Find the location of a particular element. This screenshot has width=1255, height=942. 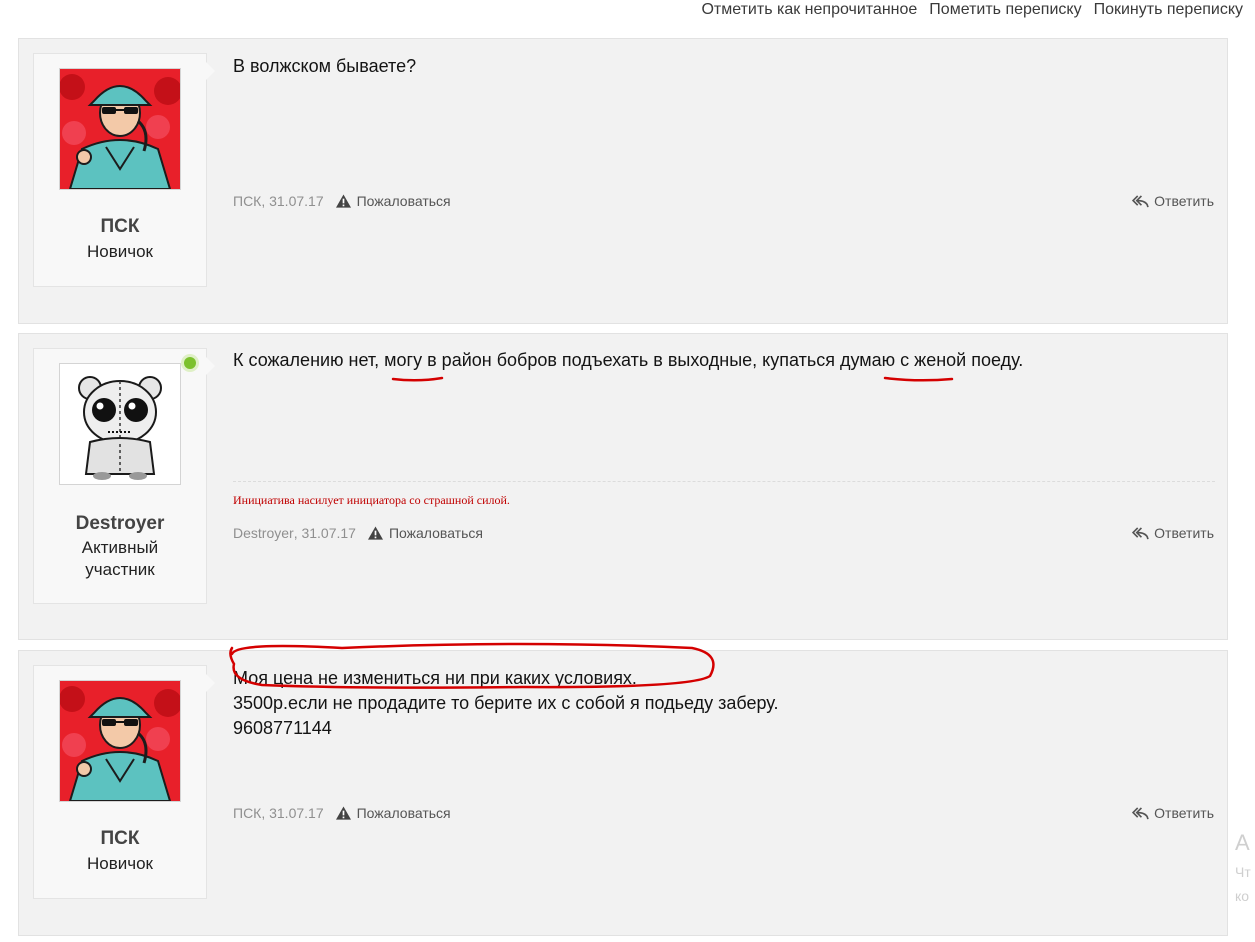

user-info: Destroyer Активный участник is located at coordinates (124, 476).